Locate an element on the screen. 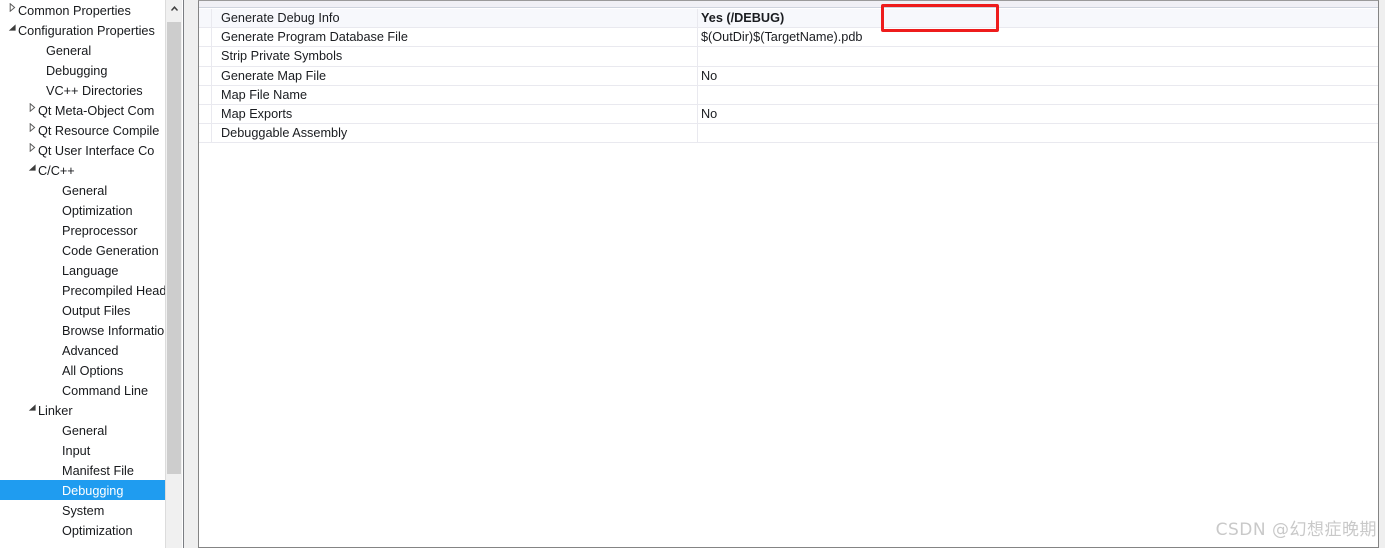 Image resolution: width=1385 pixels, height=548 pixels. property-row: Strip Private Symbols is located at coordinates (788, 57).